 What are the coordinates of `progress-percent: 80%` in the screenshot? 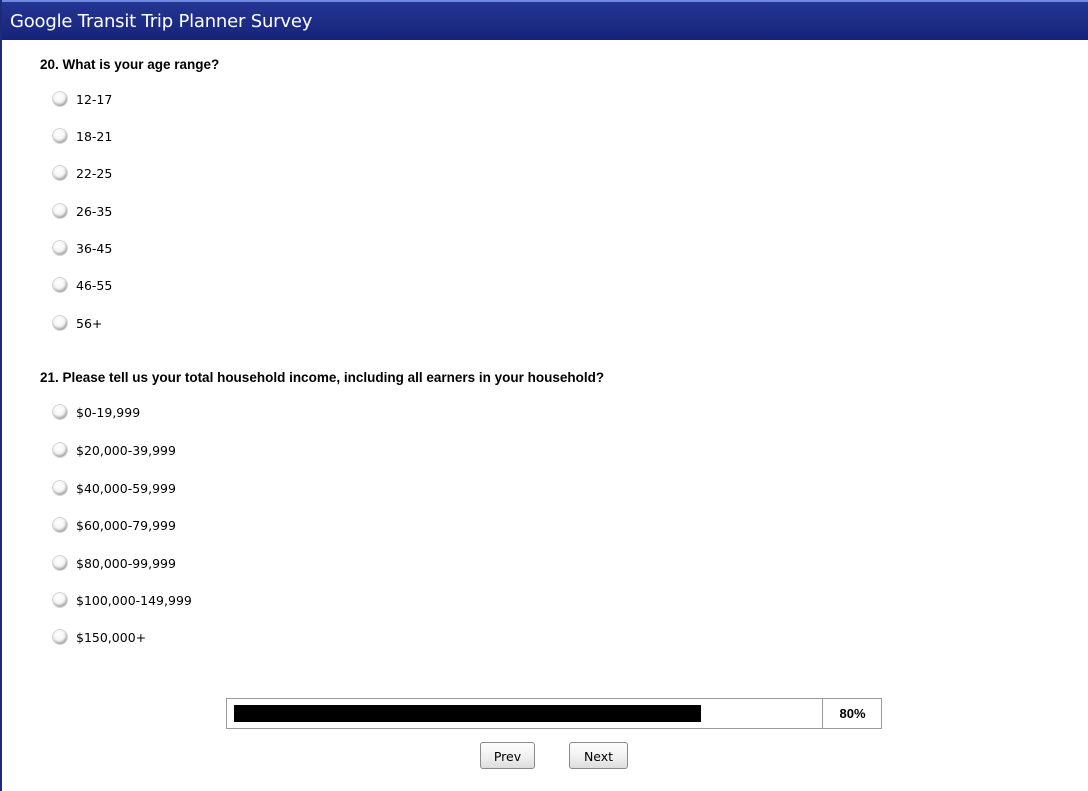 It's located at (852, 713).